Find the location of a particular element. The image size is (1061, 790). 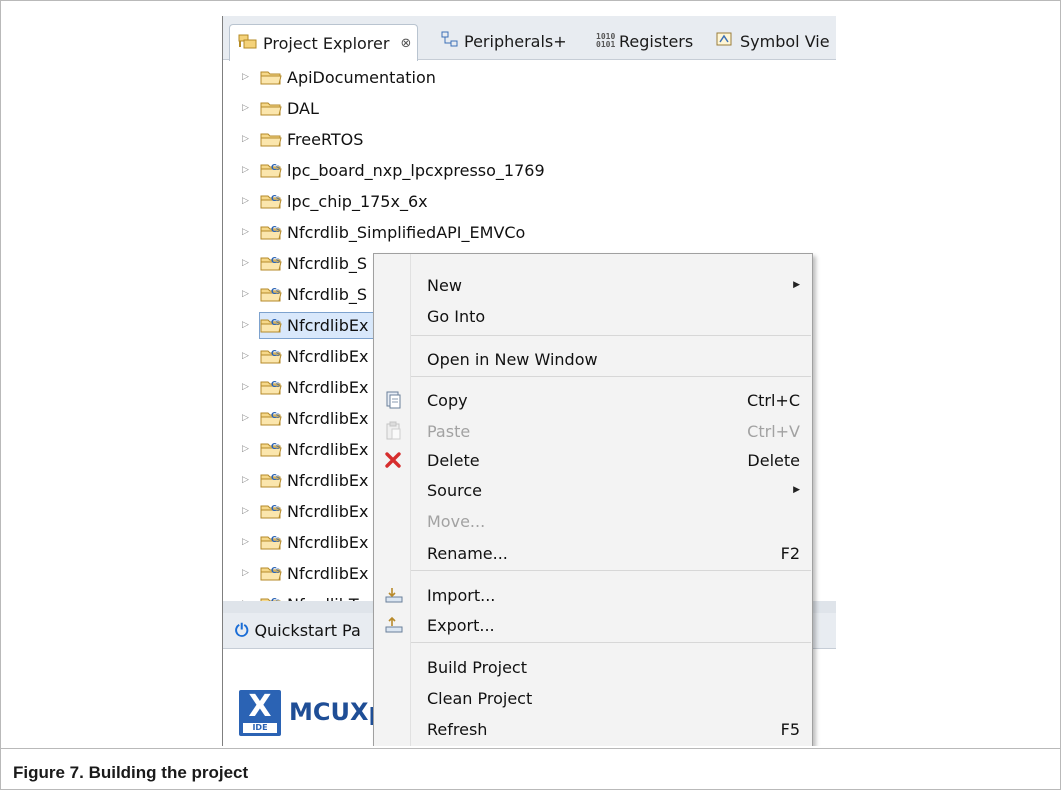

tab-label: Project Explorer is located at coordinates (326, 43).